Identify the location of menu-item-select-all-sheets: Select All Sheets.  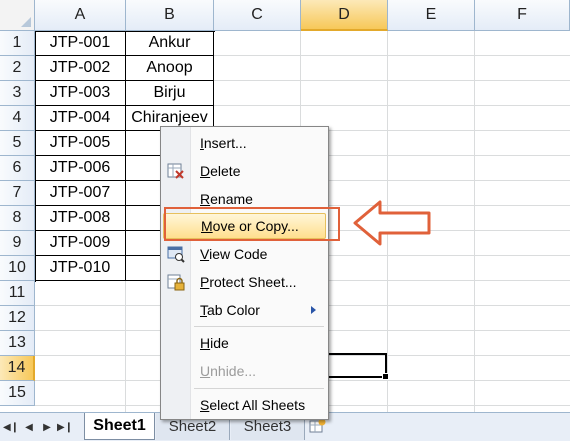
(244, 405).